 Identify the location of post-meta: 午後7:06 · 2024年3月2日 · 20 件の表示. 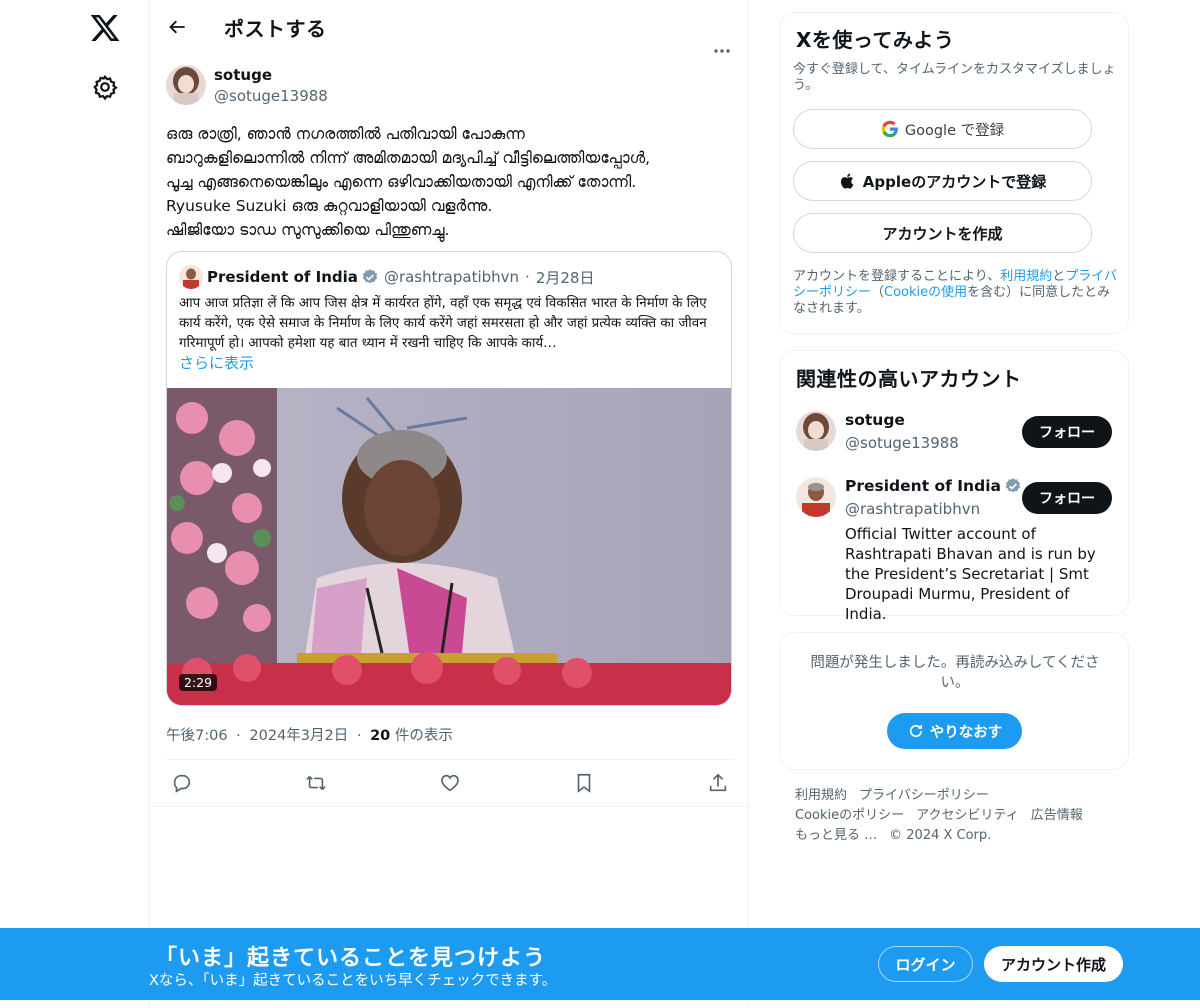
(309, 734).